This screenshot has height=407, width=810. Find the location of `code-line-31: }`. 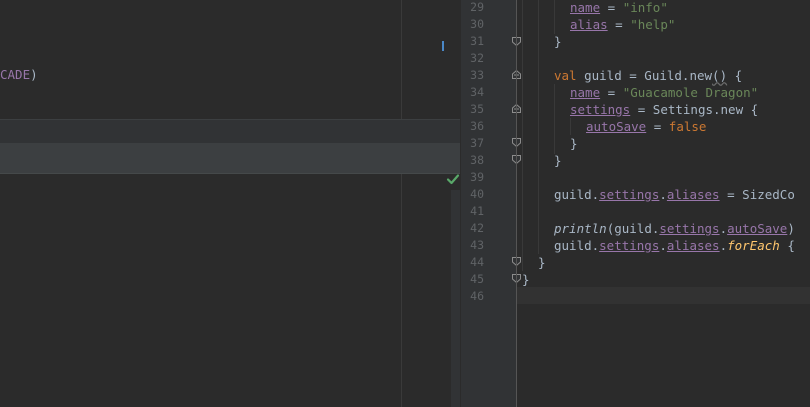

code-line-31: } is located at coordinates (558, 41).